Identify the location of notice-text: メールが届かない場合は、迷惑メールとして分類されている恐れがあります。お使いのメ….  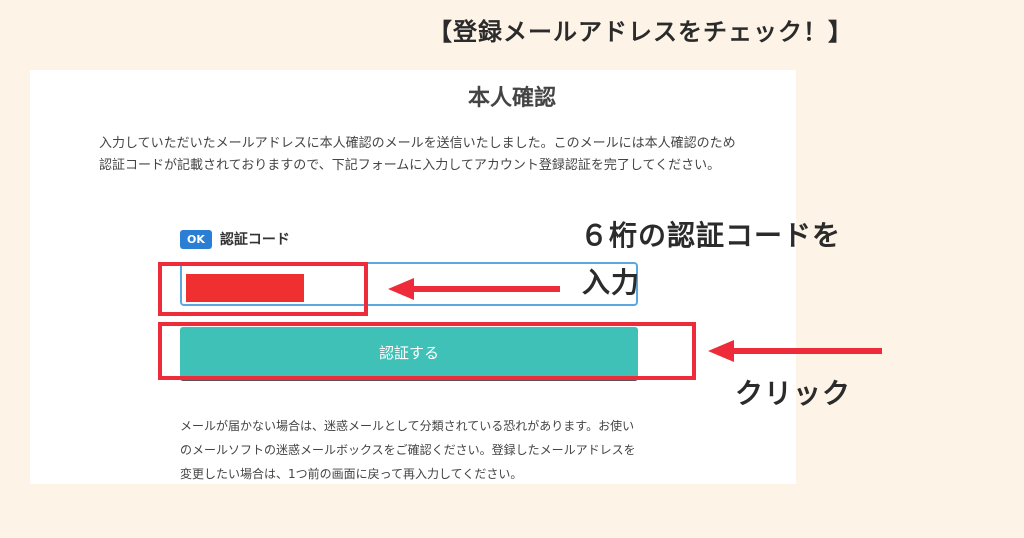
(408, 450).